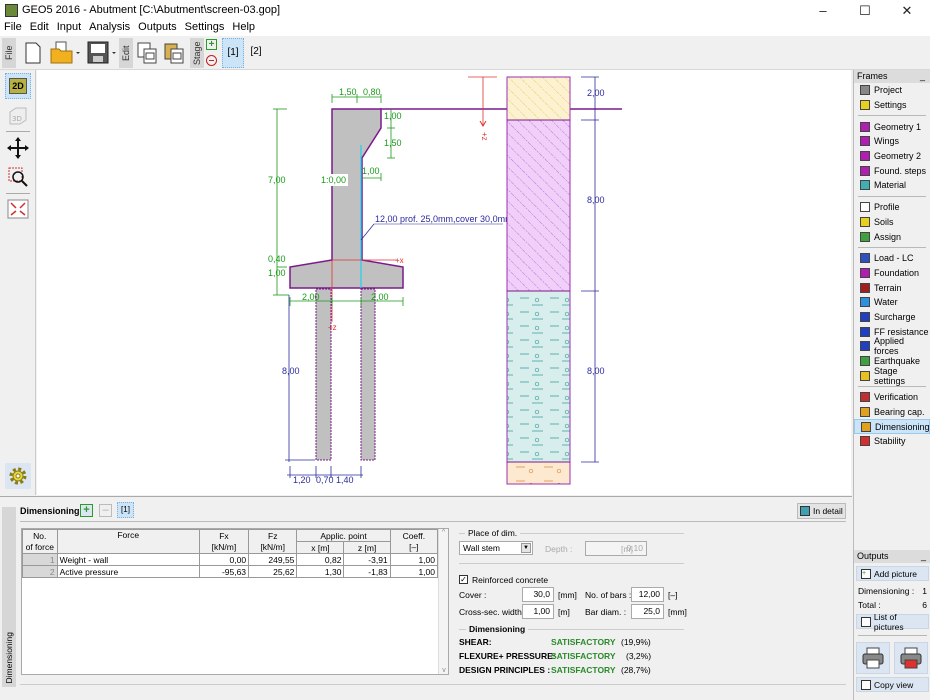  I want to click on cell-z: -3,91, so click(367, 559).